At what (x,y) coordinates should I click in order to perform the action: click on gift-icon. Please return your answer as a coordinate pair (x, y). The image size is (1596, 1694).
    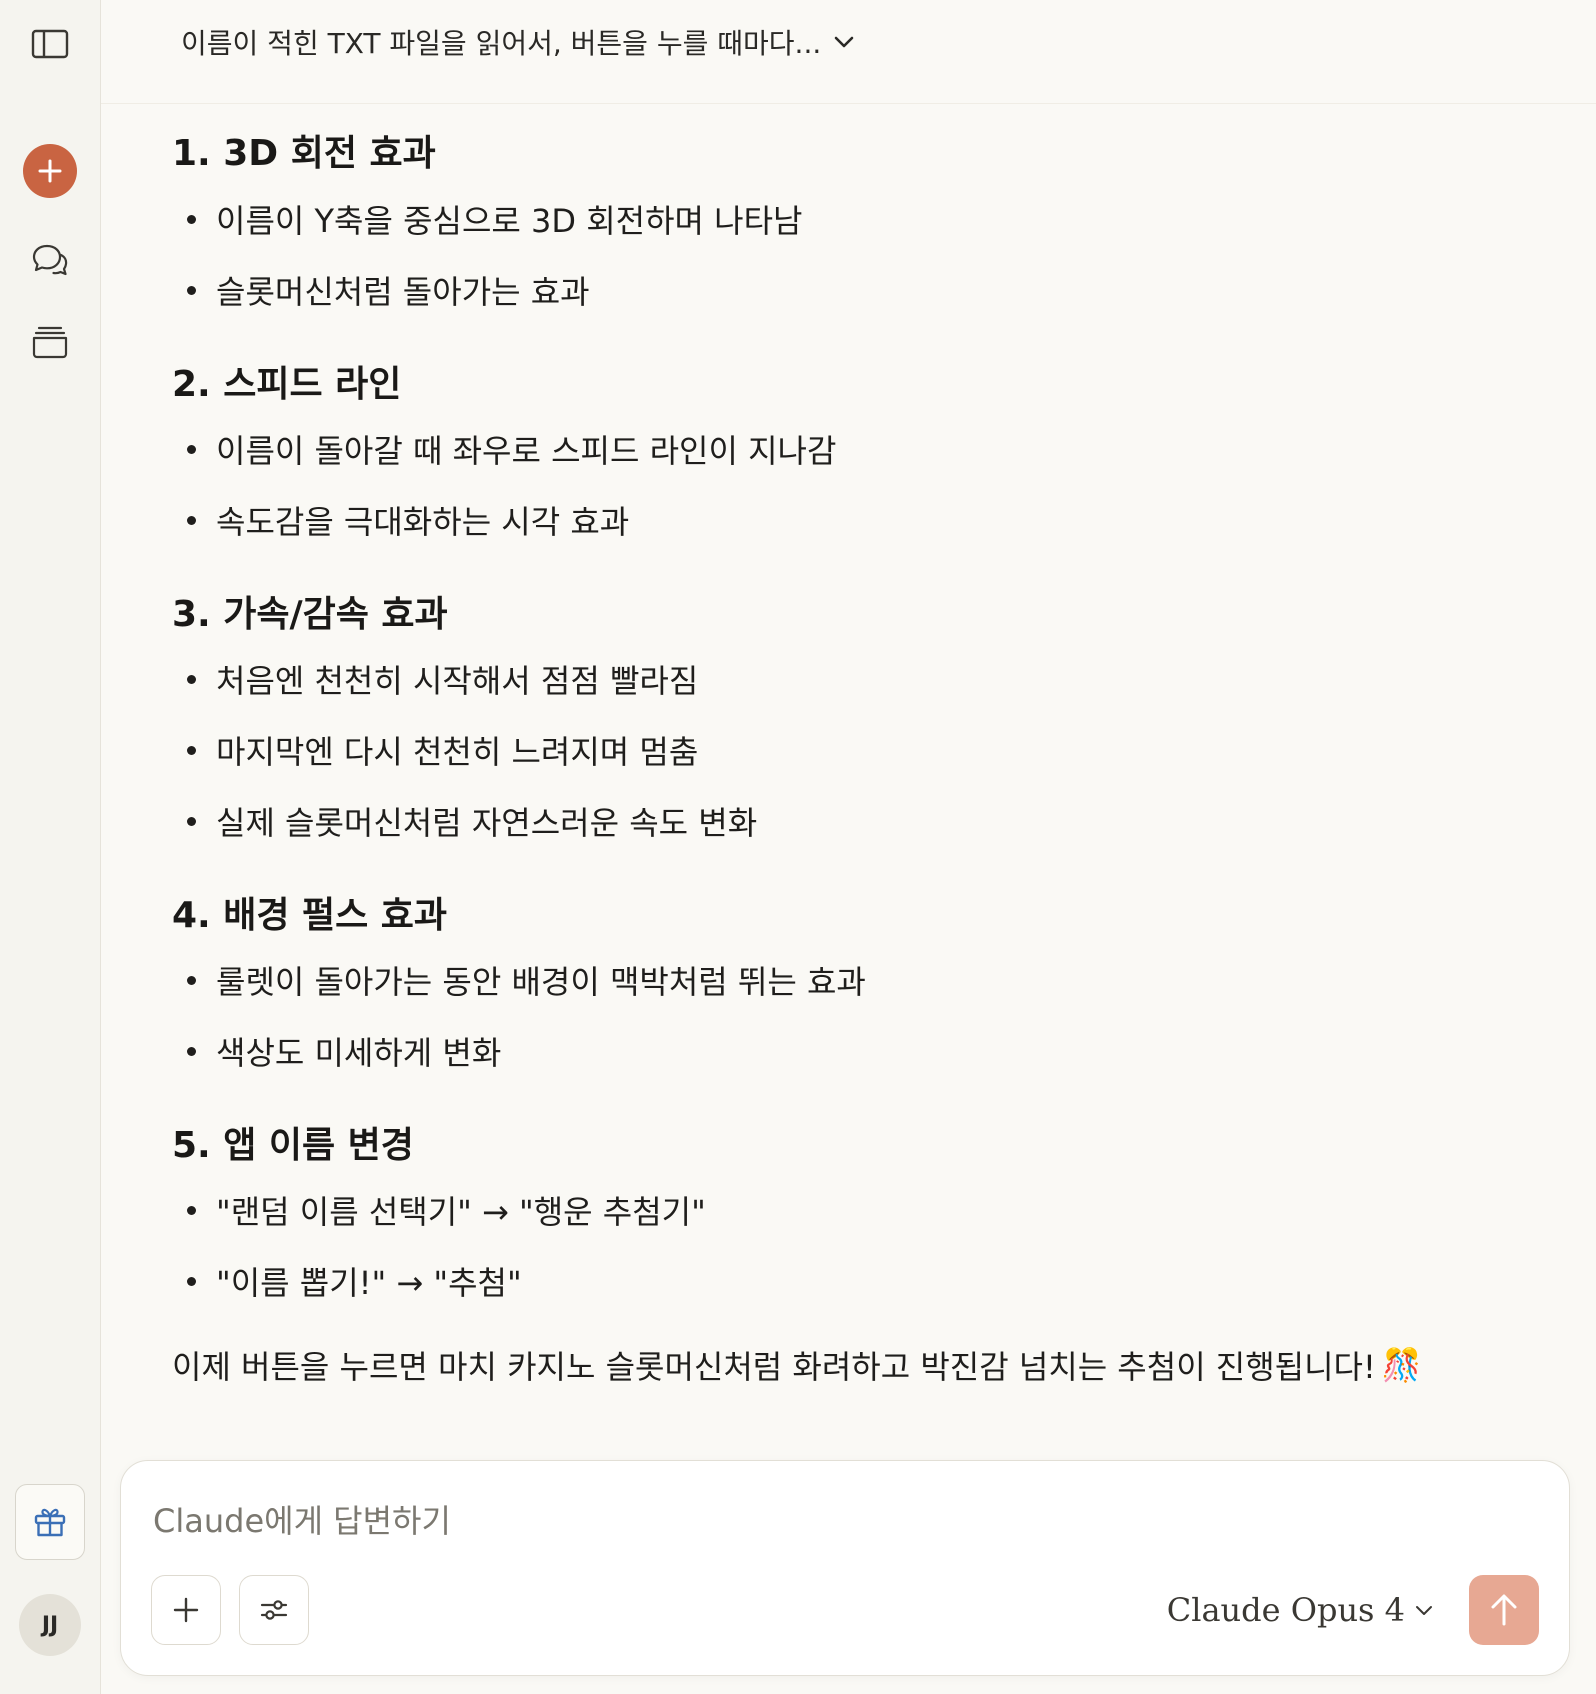
    Looking at the image, I should click on (50, 1522).